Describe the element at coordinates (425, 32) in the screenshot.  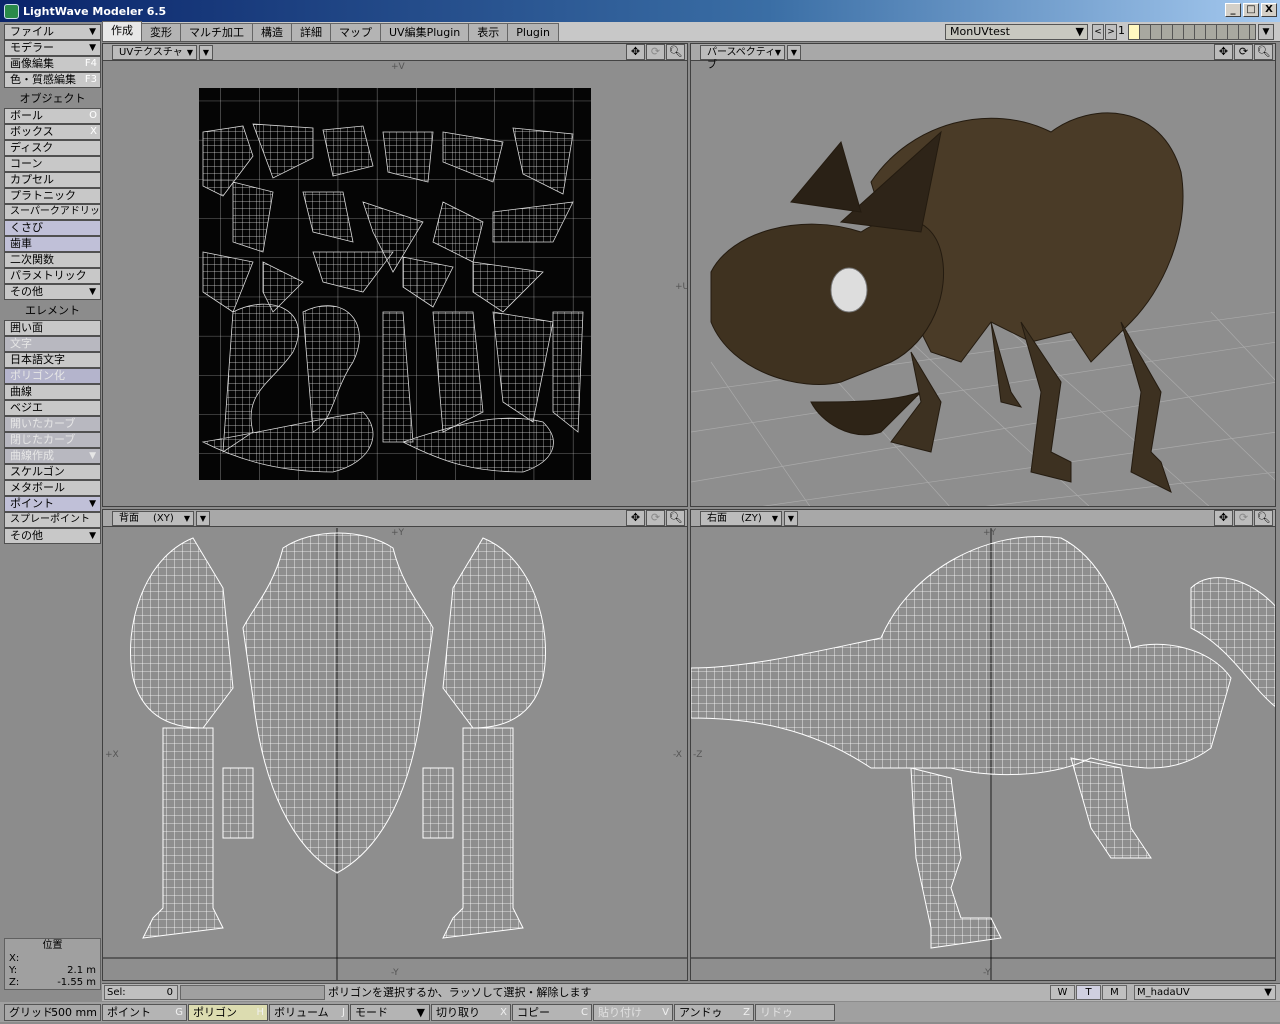
I see `tab-uv-plugin: UV編集Plugin` at that location.